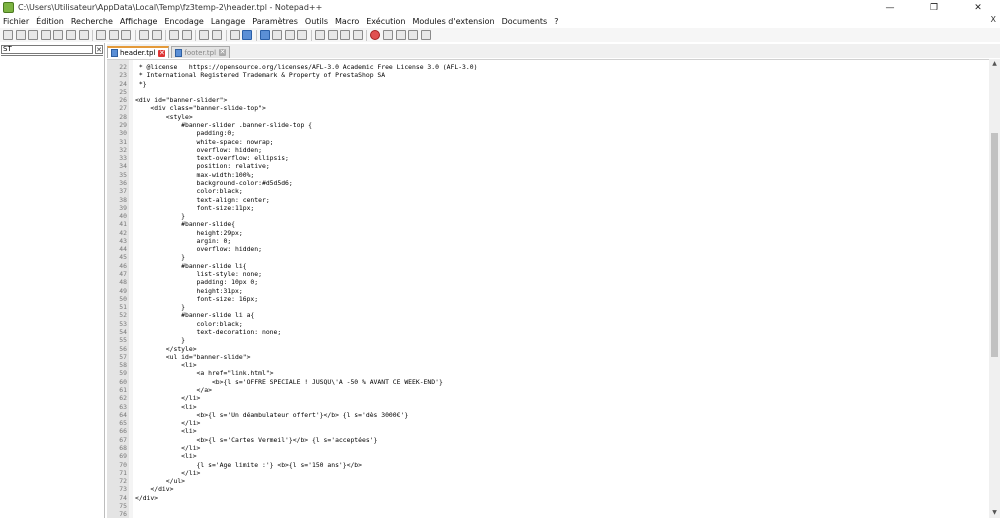 The width and height of the screenshot is (1000, 518). Describe the element at coordinates (228, 21) in the screenshot. I see `menu-item: Langage` at that location.